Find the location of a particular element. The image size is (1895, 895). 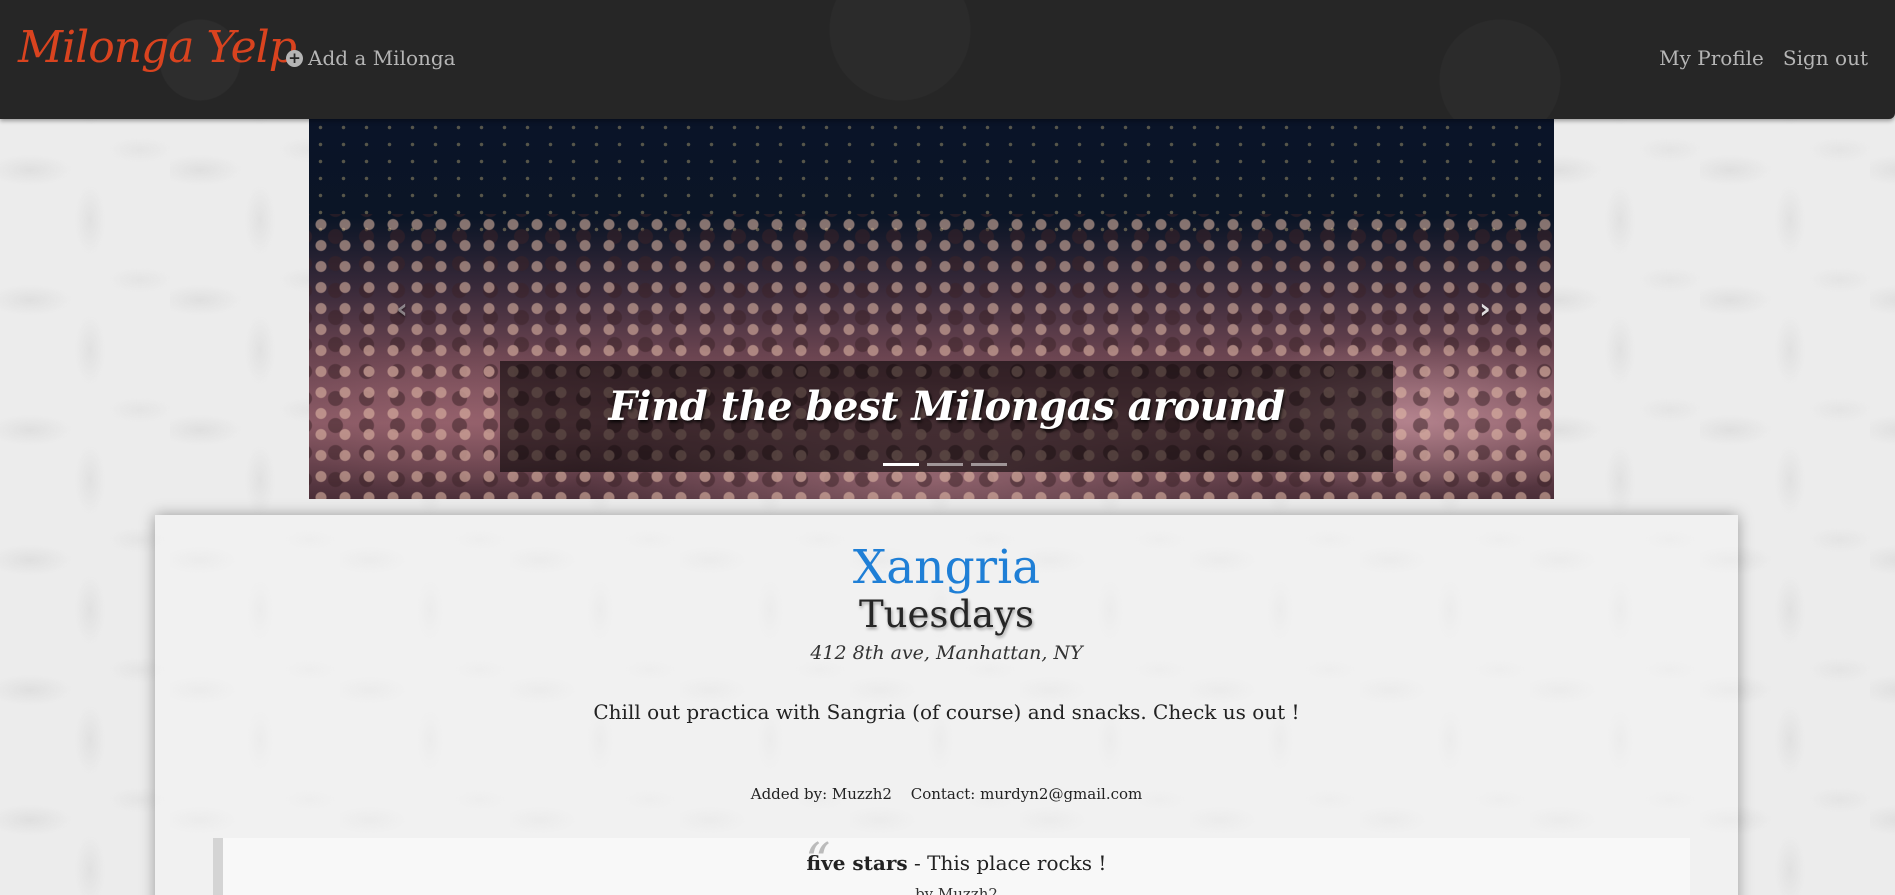

review-author: by Muzzh2 is located at coordinates (956, 890).